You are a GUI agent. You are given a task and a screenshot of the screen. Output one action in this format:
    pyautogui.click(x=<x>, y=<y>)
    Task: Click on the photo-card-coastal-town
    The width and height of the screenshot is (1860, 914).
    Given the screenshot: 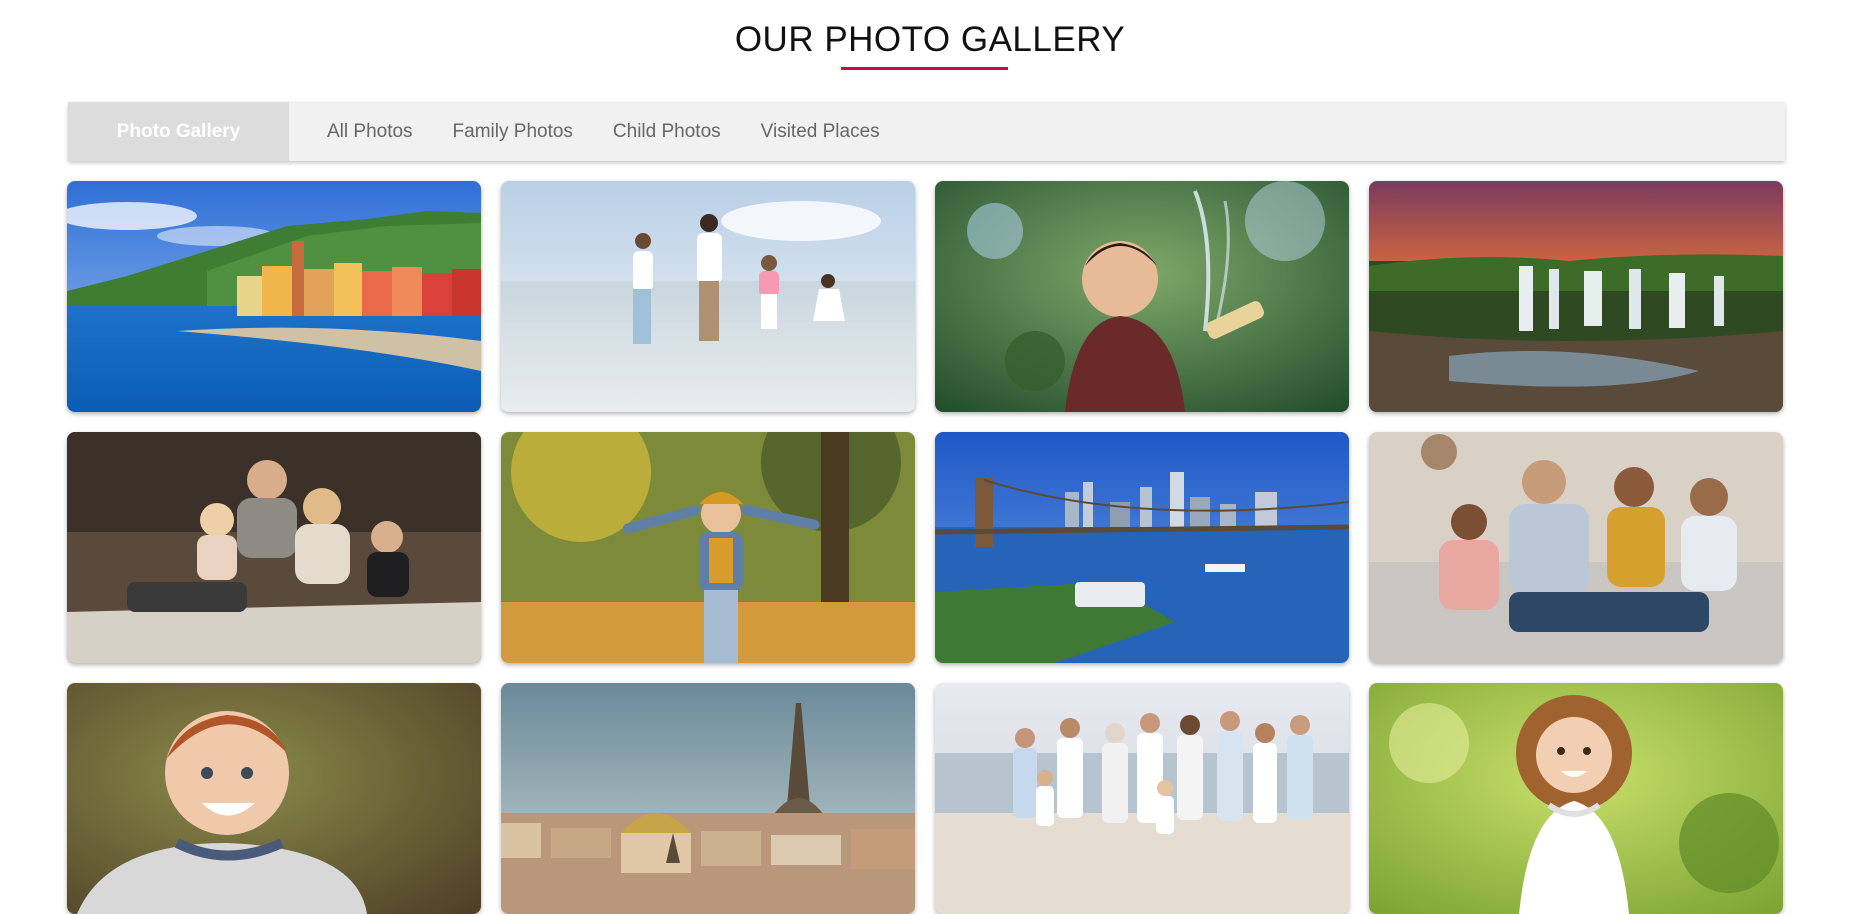 What is the action you would take?
    pyautogui.click(x=274, y=296)
    